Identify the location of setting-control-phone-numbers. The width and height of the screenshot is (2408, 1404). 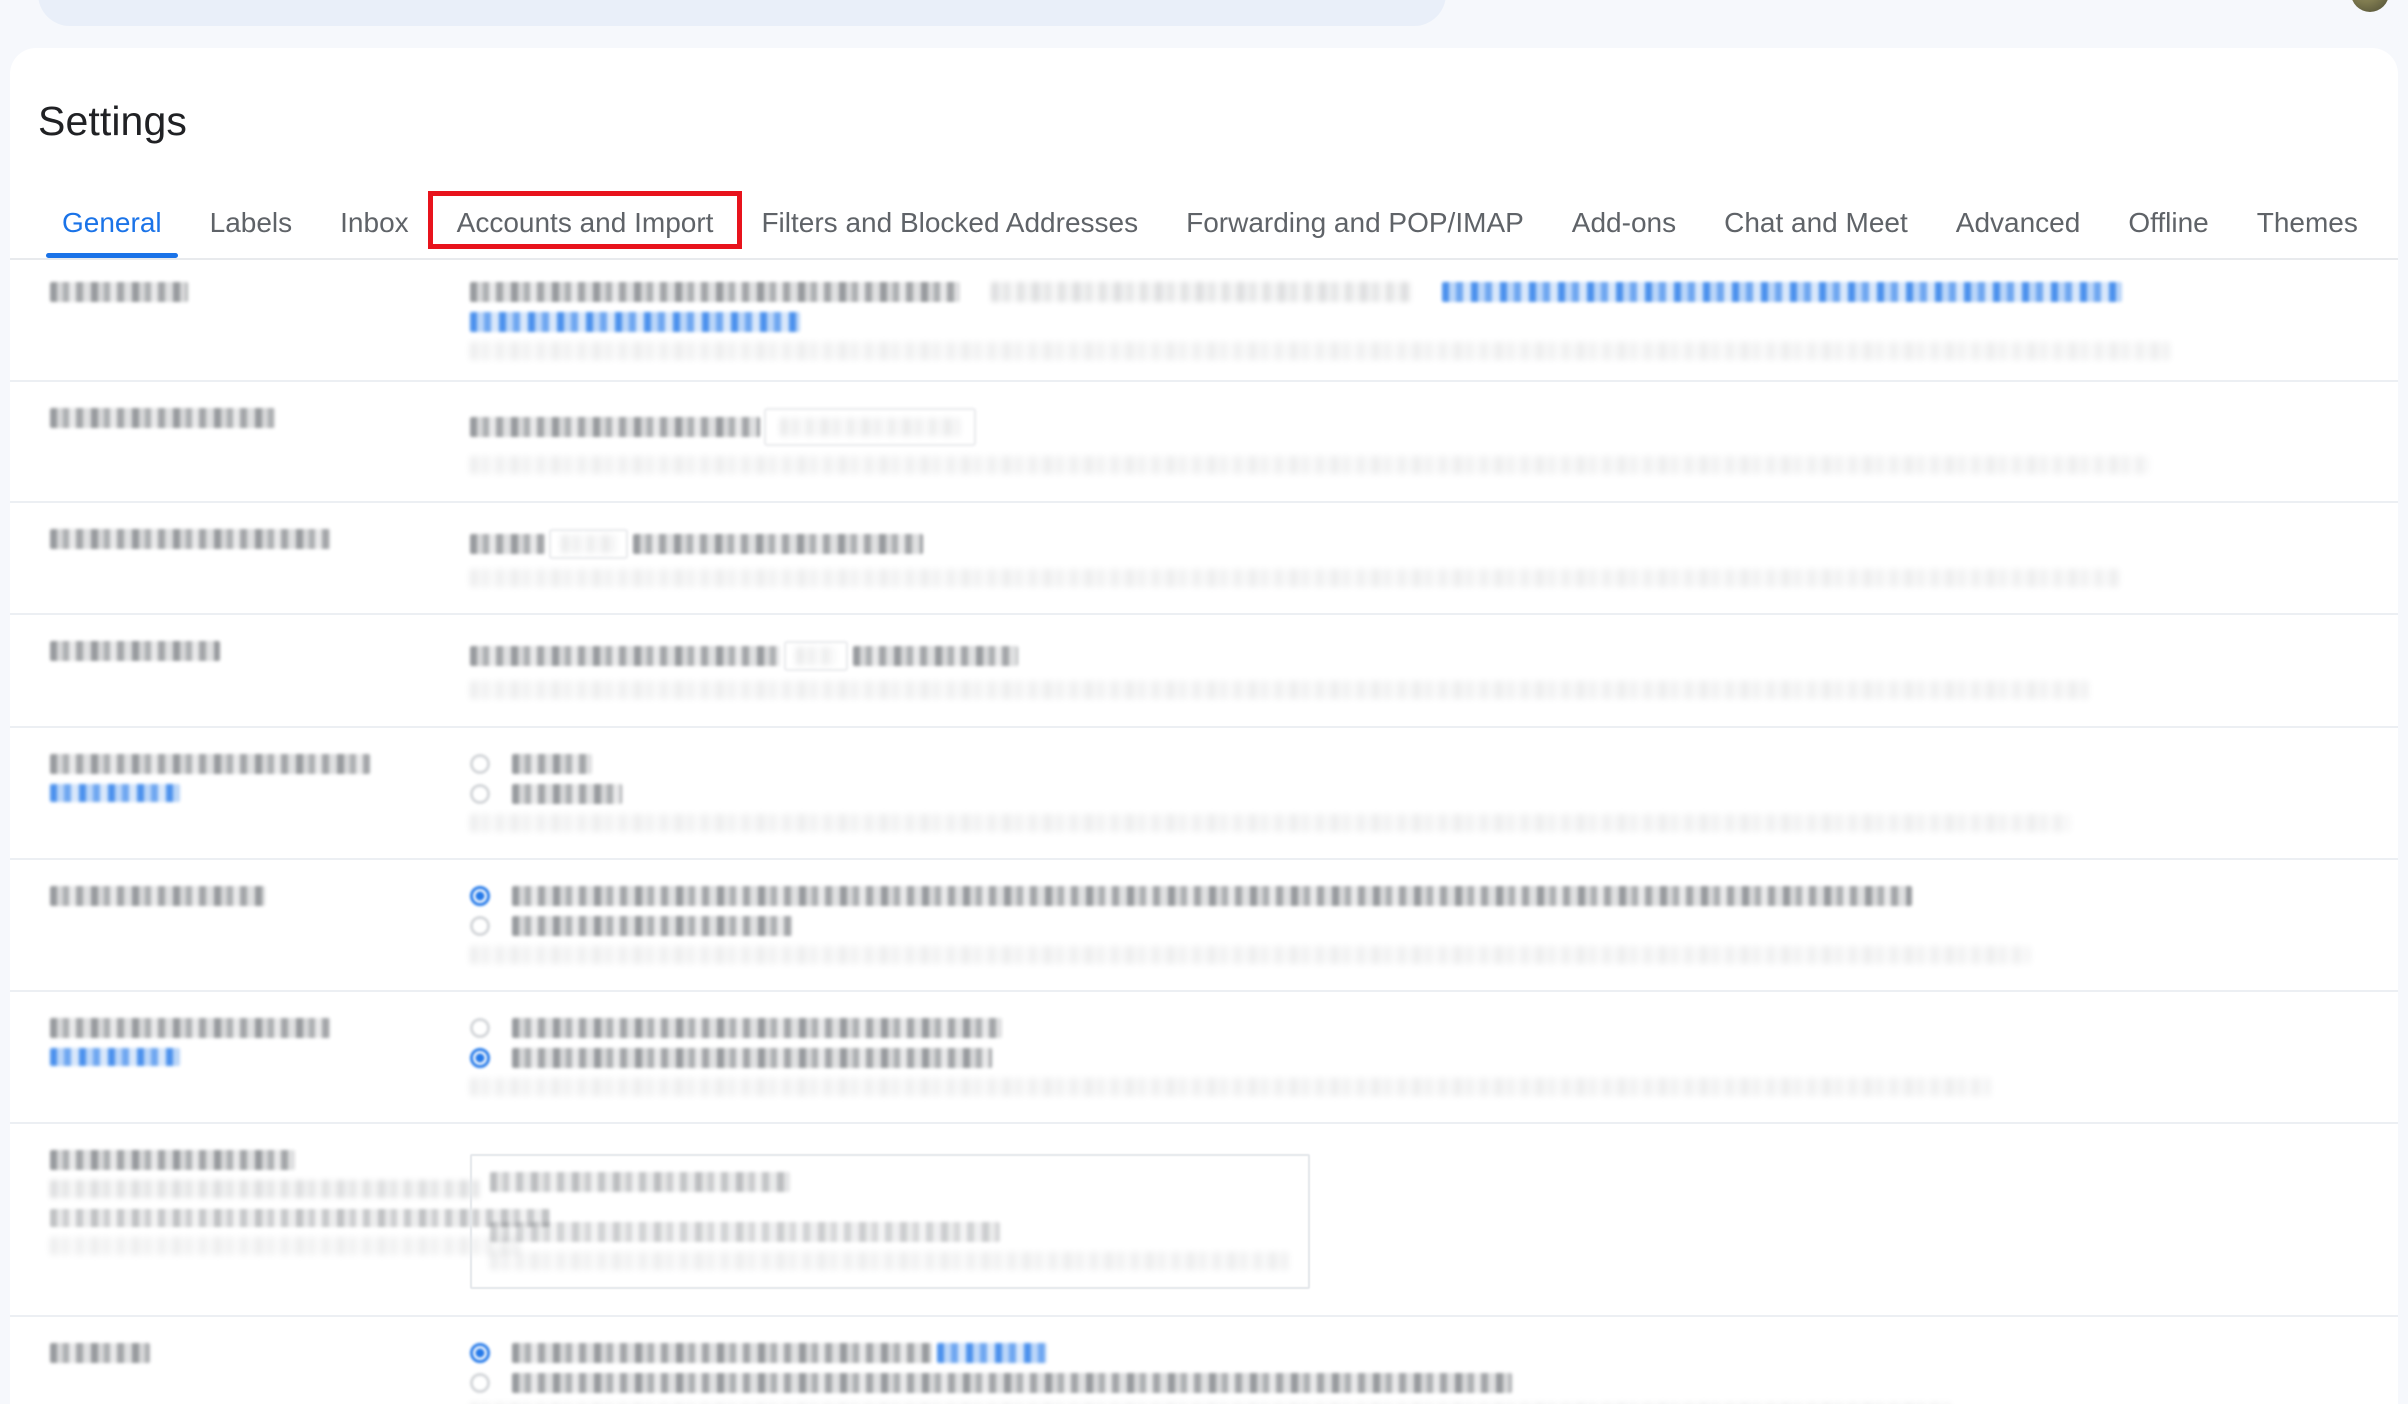
(1434, 441).